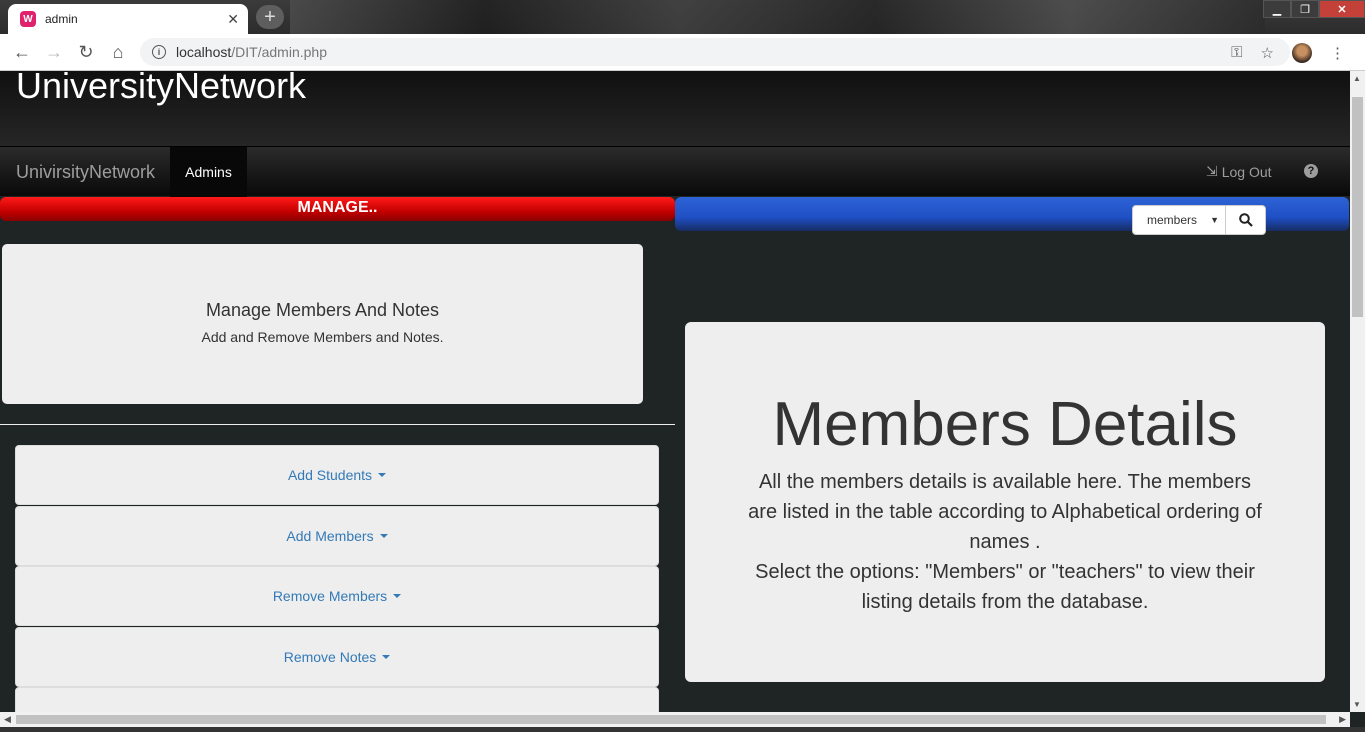 The width and height of the screenshot is (1365, 732). What do you see at coordinates (7, 719) in the screenshot?
I see `scroll-left-icon: ◀` at bounding box center [7, 719].